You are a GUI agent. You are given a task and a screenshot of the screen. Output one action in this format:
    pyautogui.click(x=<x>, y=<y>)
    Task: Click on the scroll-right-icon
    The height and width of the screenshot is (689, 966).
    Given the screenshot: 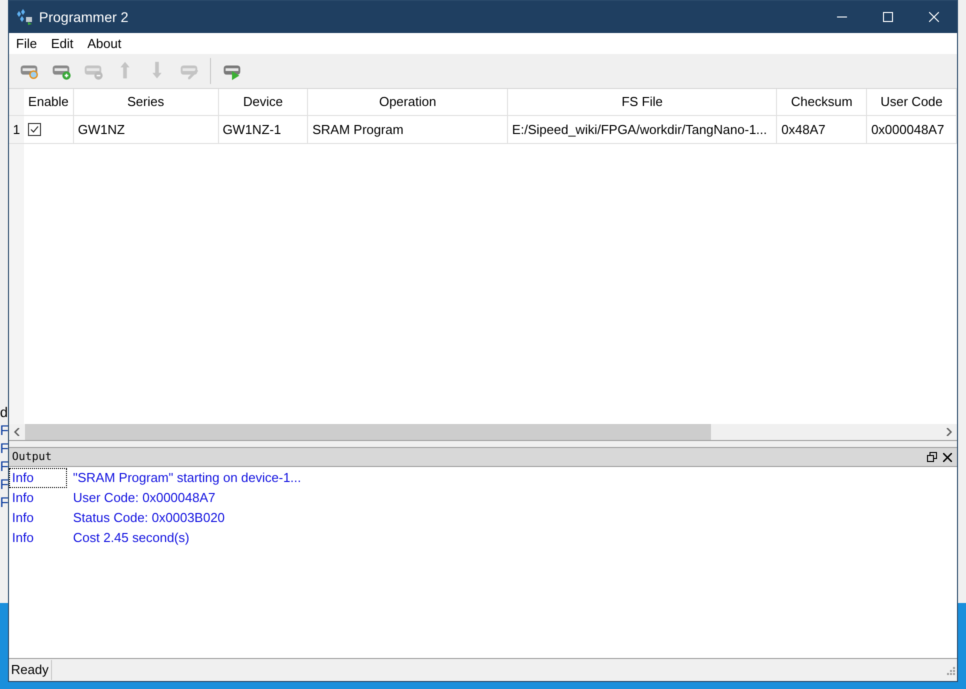 What is the action you would take?
    pyautogui.click(x=949, y=432)
    